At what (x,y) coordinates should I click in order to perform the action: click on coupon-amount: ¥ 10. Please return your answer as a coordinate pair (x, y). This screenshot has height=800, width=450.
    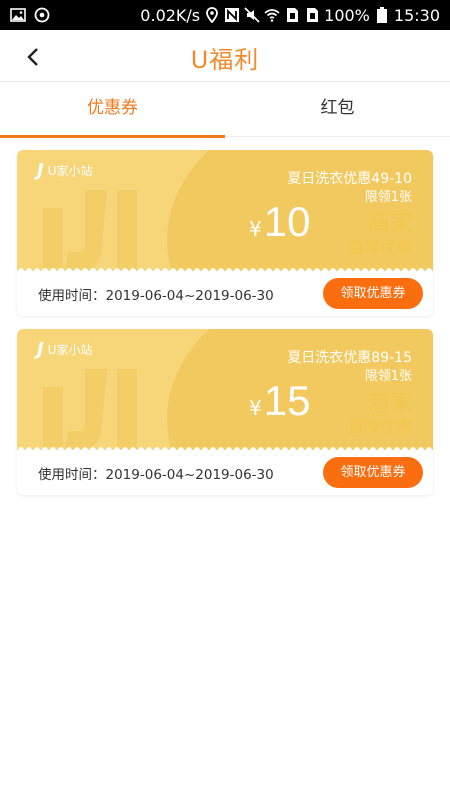
    Looking at the image, I should click on (279, 222).